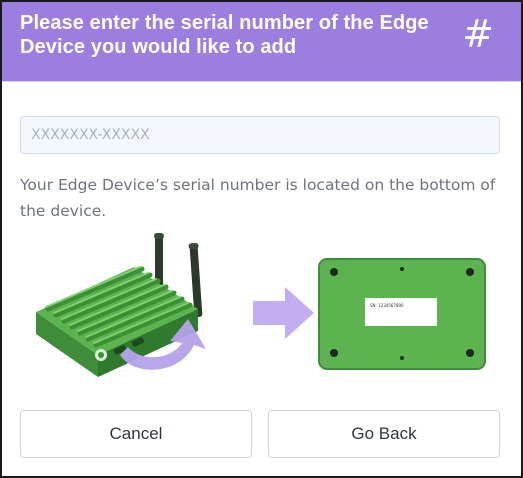 The height and width of the screenshot is (478, 523). I want to click on edge-device-bottom-icon: SN: 1234567890, so click(402, 314).